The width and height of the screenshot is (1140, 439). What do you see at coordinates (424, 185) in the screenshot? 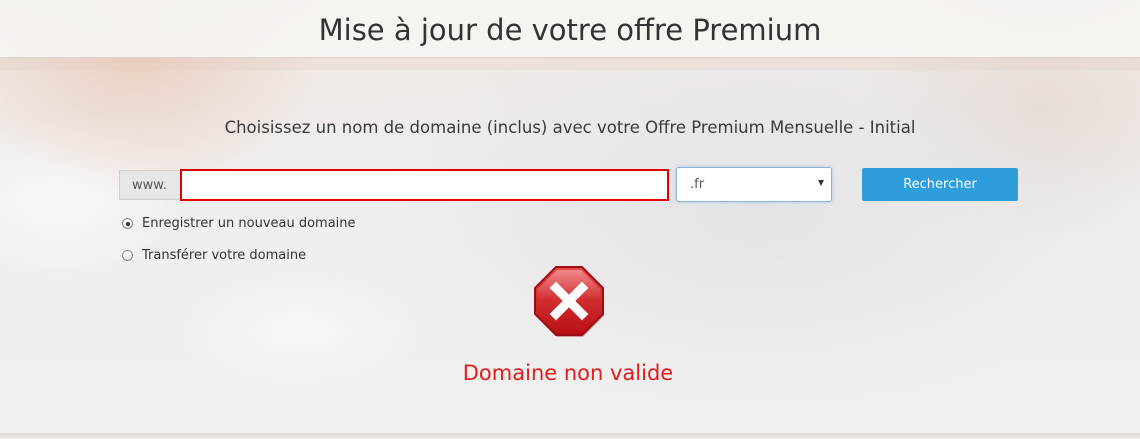
I see `domain-name-input` at bounding box center [424, 185].